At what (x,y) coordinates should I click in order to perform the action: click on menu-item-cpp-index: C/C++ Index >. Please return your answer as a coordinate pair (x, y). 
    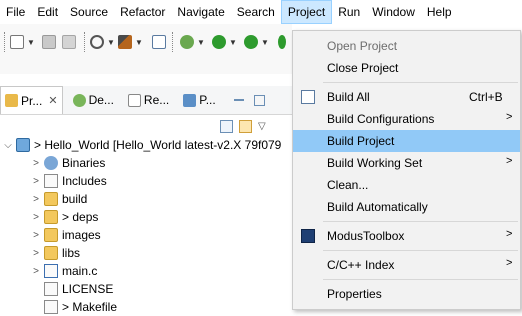
    Looking at the image, I should click on (406, 265).